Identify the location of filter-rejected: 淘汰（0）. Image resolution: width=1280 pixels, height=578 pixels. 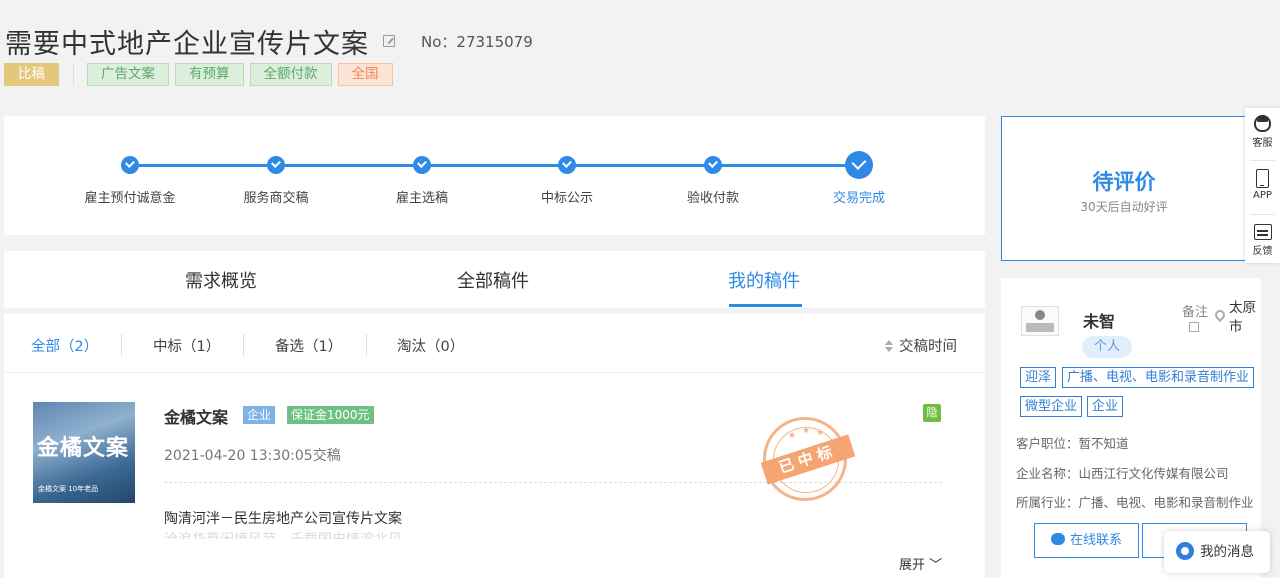
(430, 345).